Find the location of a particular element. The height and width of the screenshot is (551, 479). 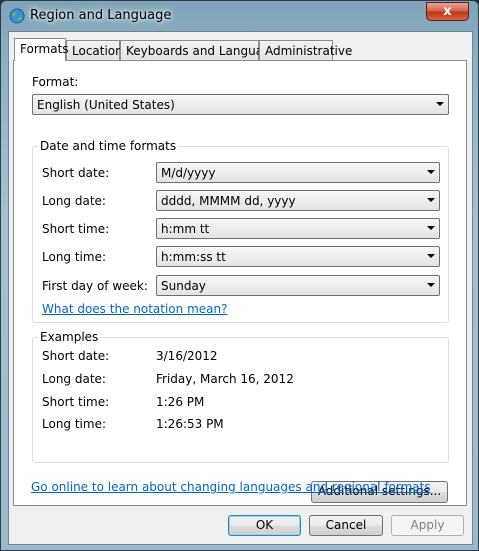

long-time-select: h:mm:ss tt is located at coordinates (298, 256).